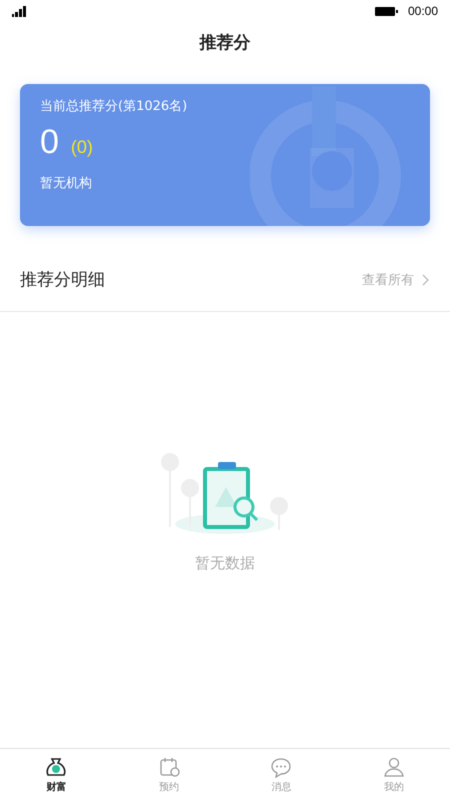  I want to click on score-label: 当前总推荐分(第1026名), so click(114, 106).